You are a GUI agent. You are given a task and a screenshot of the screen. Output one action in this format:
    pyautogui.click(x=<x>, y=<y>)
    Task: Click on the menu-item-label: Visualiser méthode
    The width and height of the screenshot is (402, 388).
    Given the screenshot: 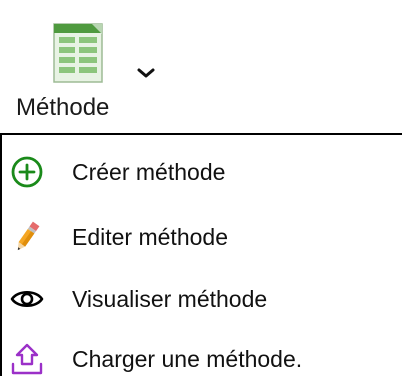 What is the action you would take?
    pyautogui.click(x=170, y=299)
    